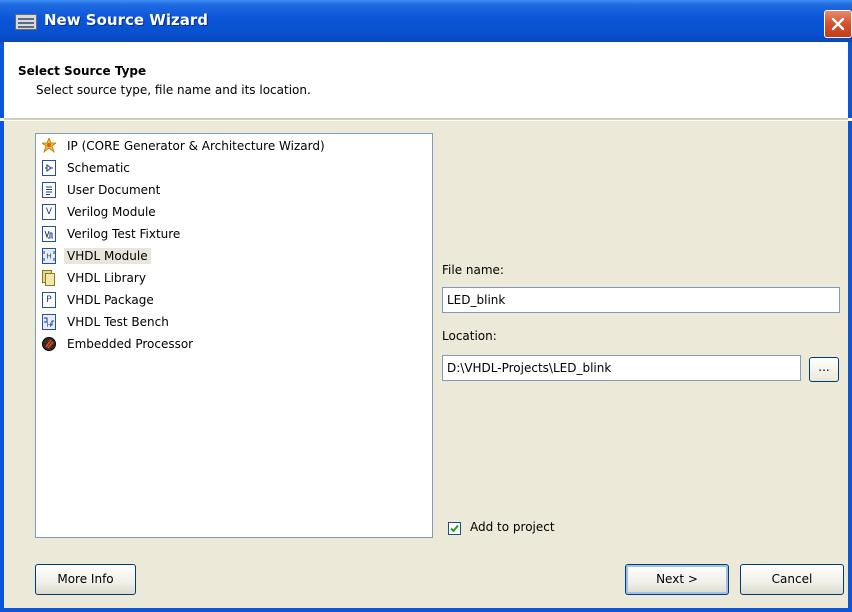  Describe the element at coordinates (473, 270) in the screenshot. I see `file-name-label: File name:` at that location.